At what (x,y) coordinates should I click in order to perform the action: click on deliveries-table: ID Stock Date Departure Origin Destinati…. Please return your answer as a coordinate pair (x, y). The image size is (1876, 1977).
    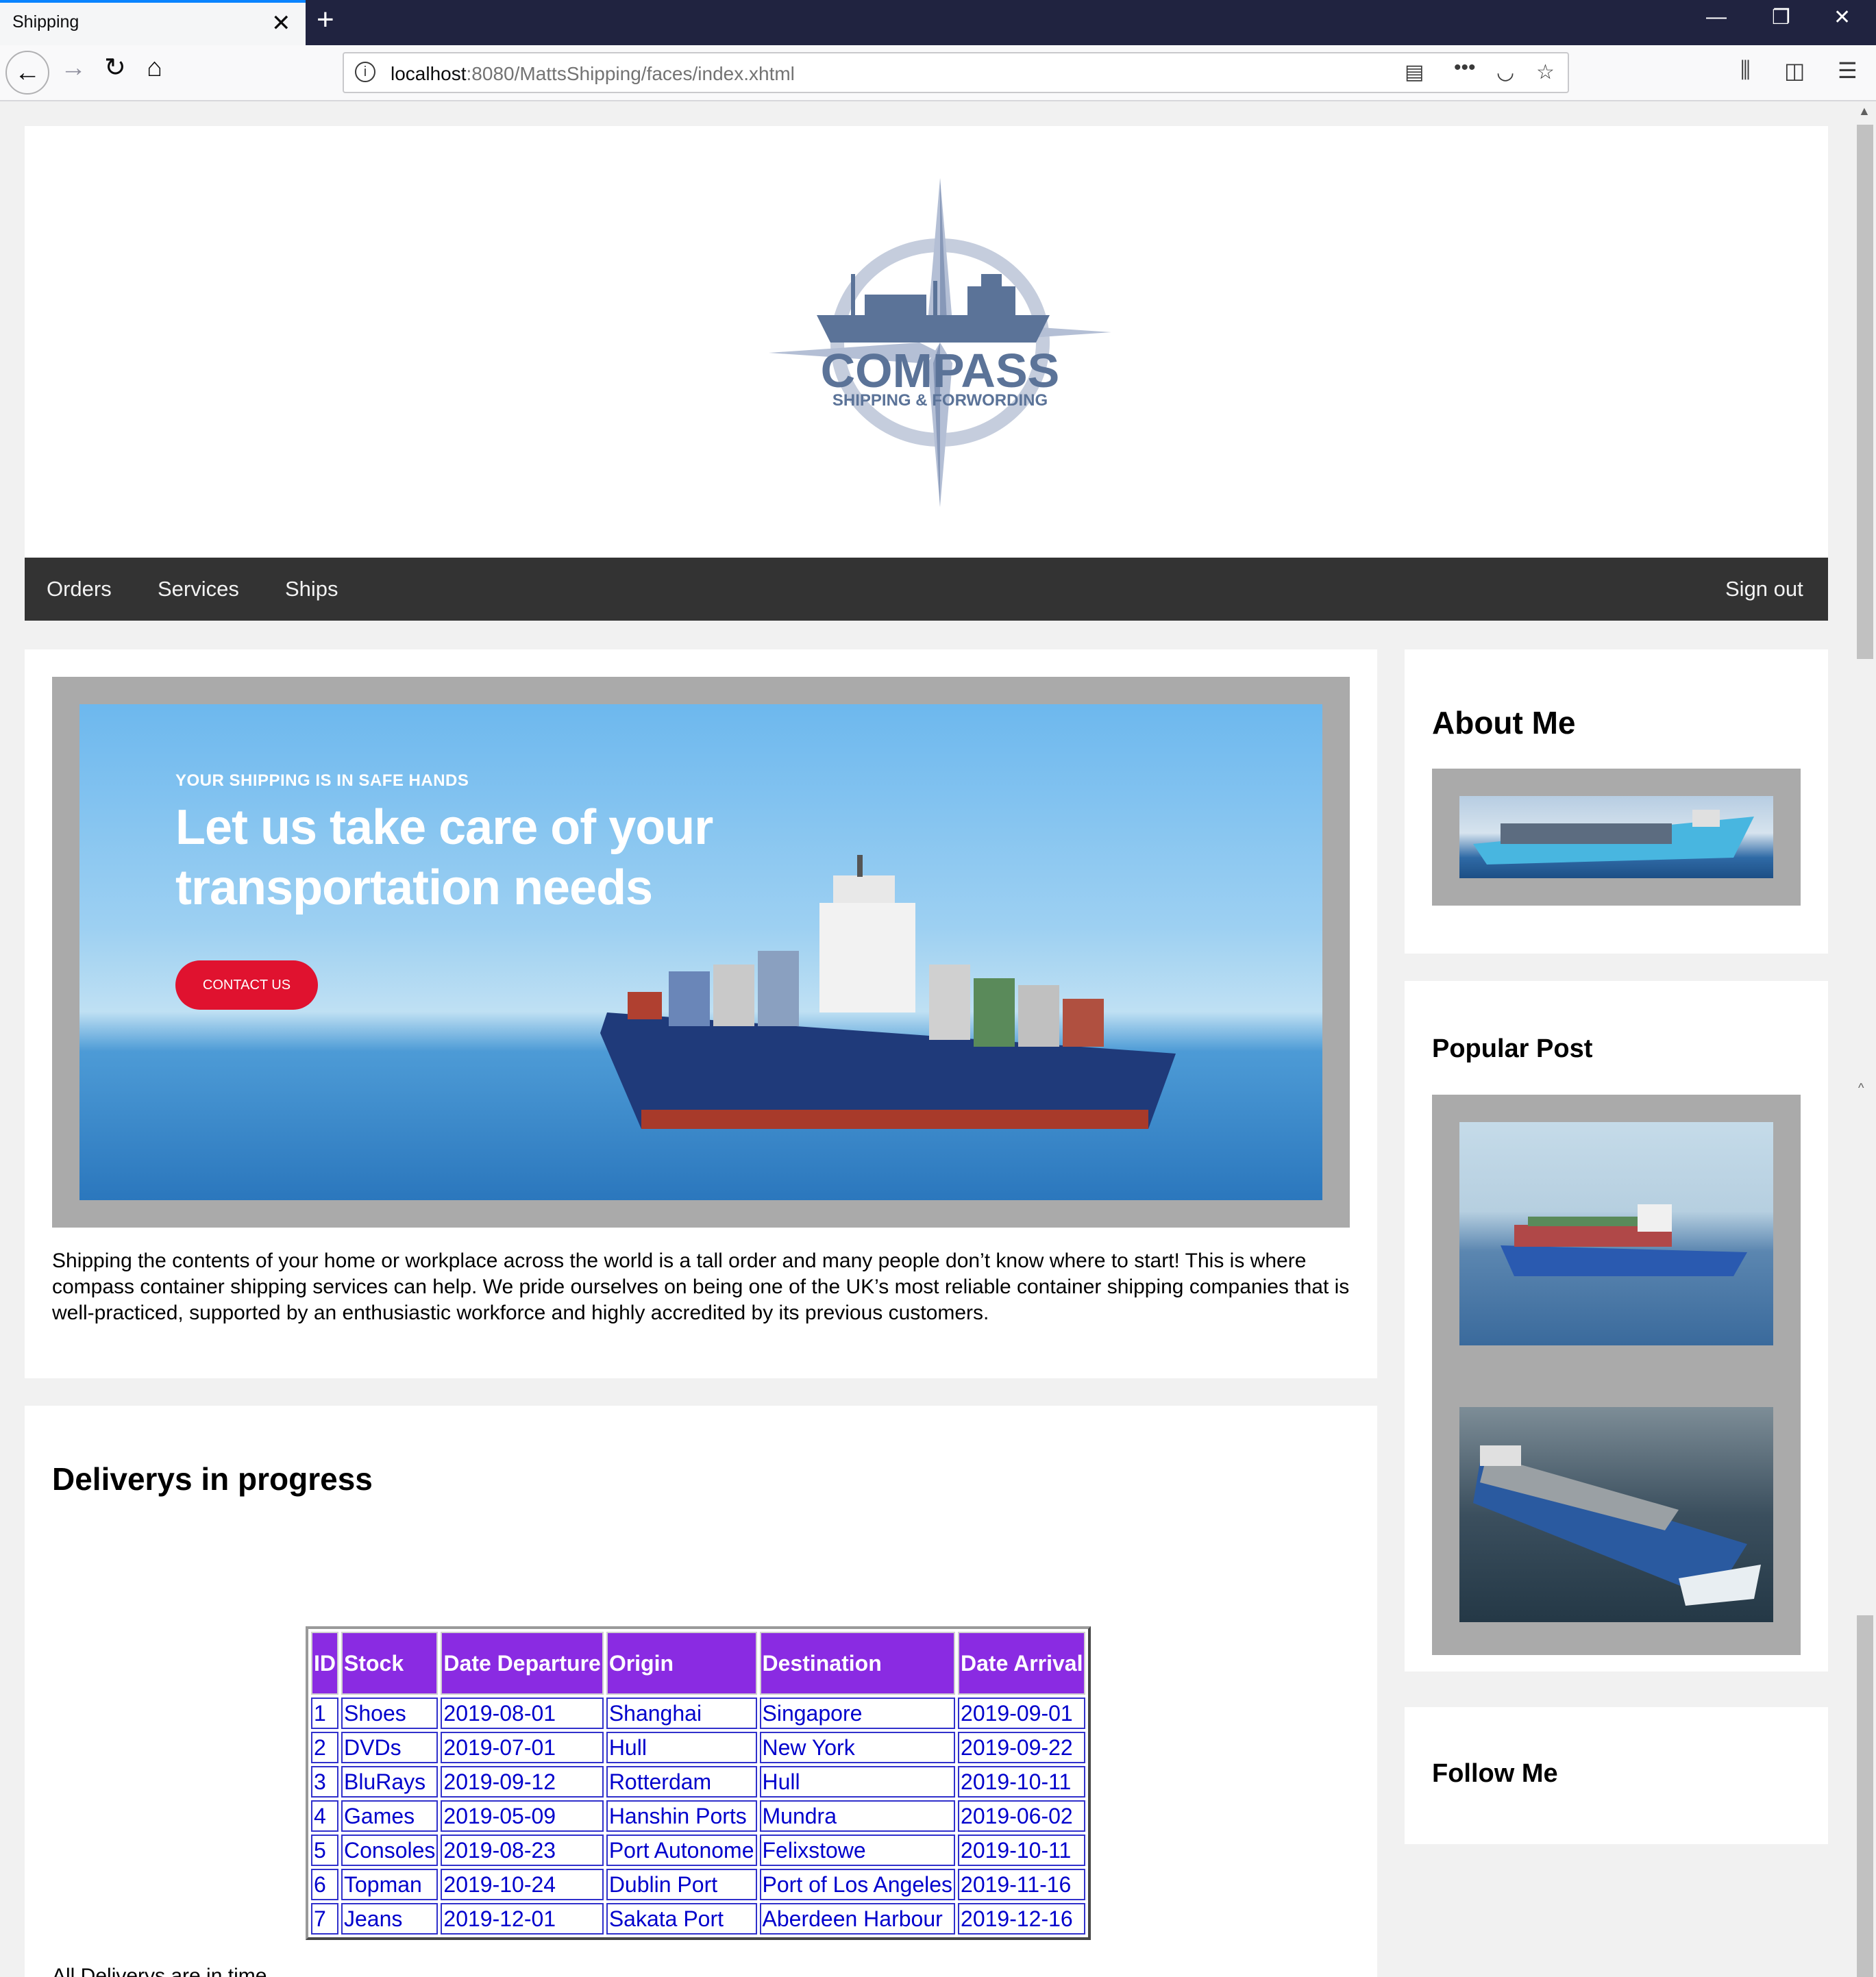
    Looking at the image, I should click on (698, 1783).